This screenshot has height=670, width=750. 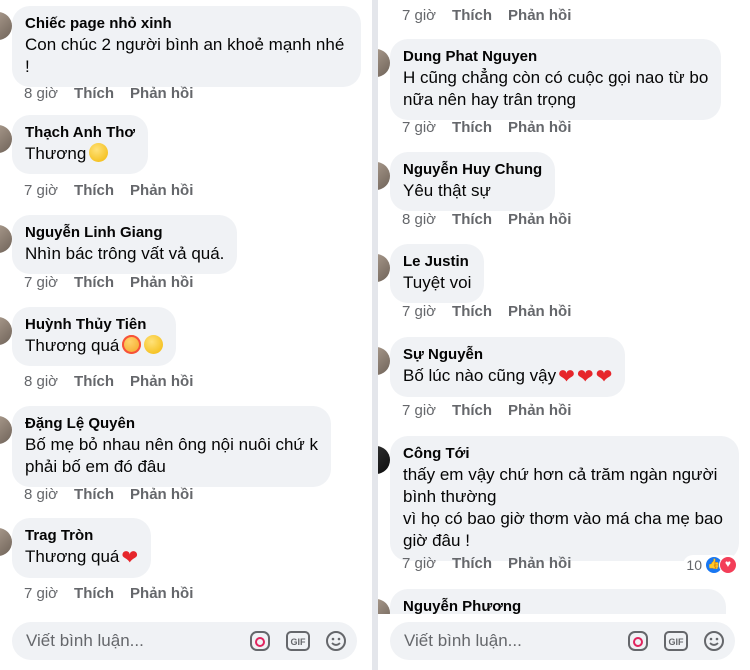 What do you see at coordinates (124, 233) in the screenshot?
I see `commenter-name: Nguyễn Linh Giang` at bounding box center [124, 233].